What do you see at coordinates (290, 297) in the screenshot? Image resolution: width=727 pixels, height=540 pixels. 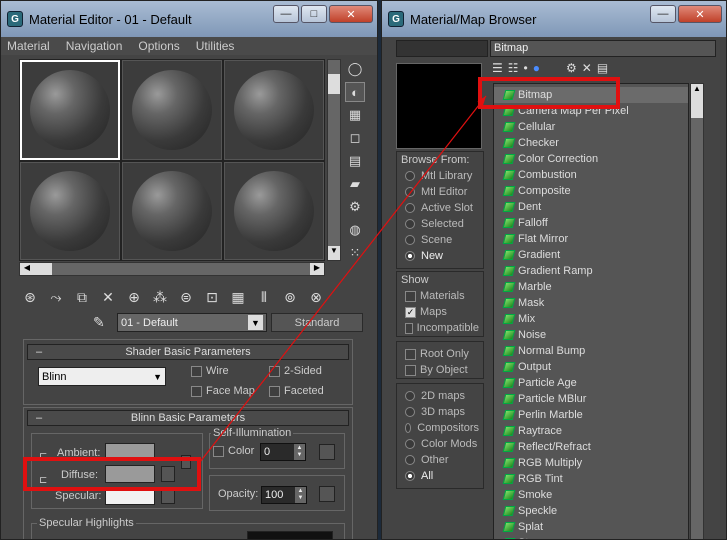 I see `go-to-parent-icon: ⊚` at bounding box center [290, 297].